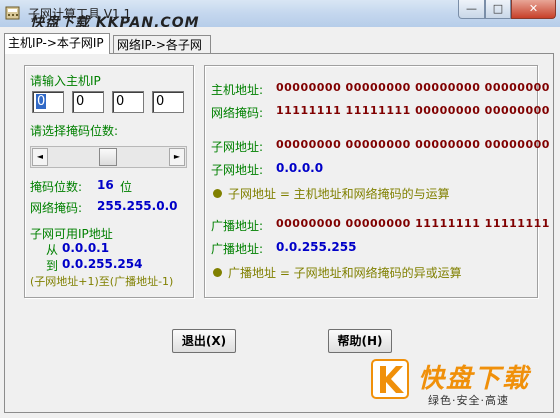  What do you see at coordinates (533, 9) in the screenshot?
I see `close-button: ✕` at bounding box center [533, 9].